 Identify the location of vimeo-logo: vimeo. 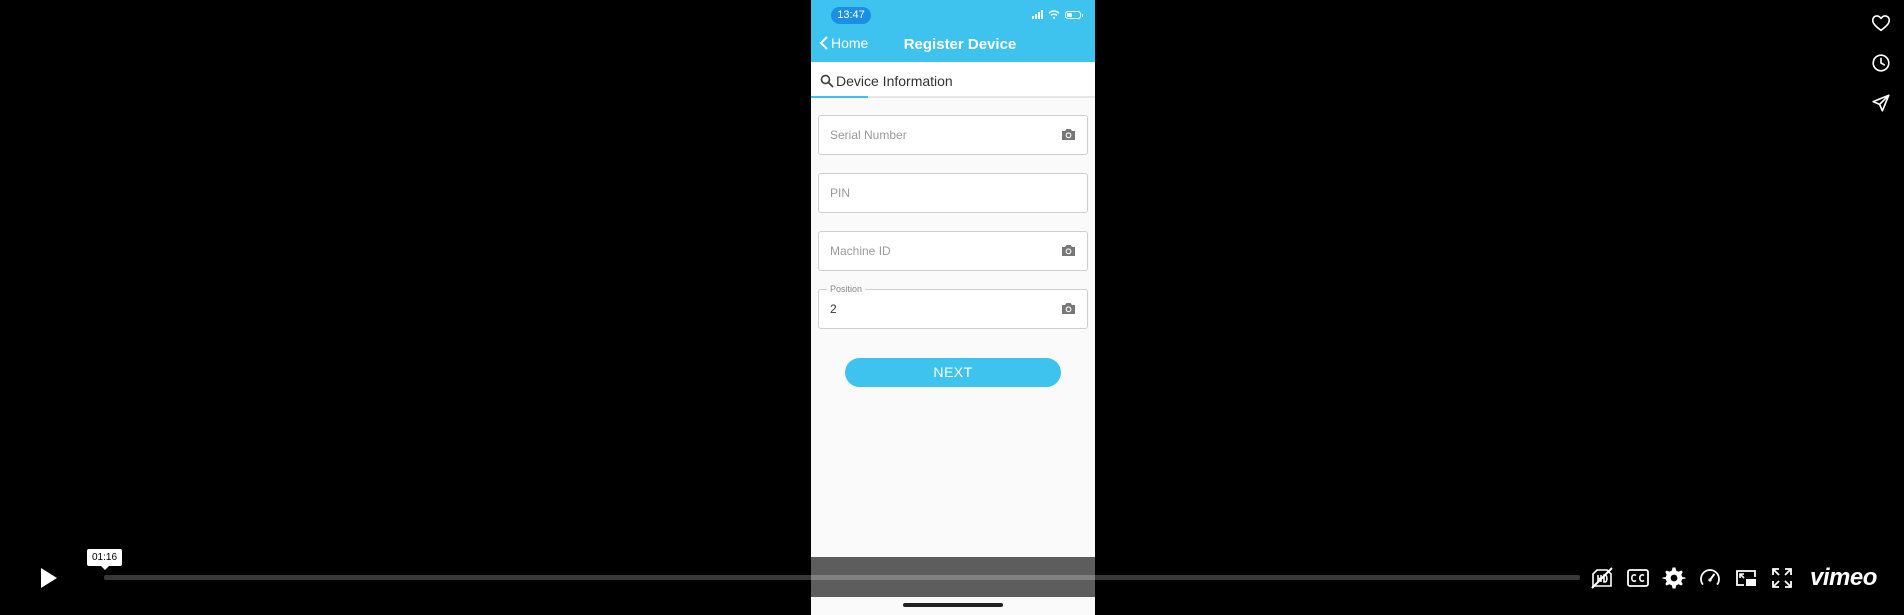
(1843, 578).